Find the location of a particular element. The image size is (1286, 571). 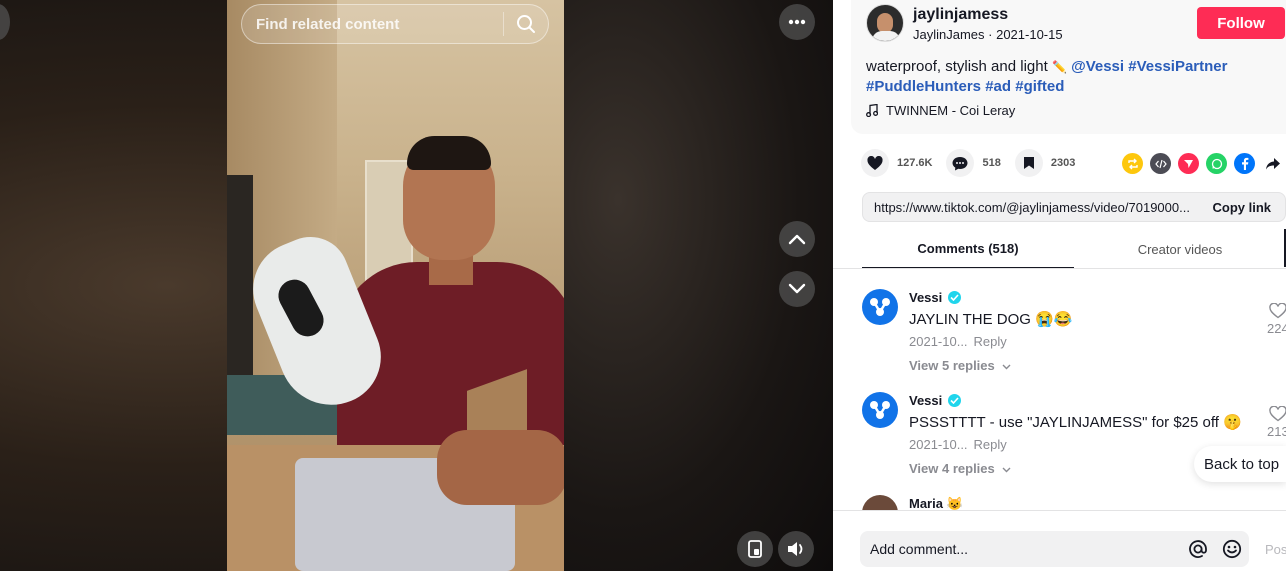

comment-text: JAYLIN THE DOG 😭😂 is located at coordinates (991, 319).